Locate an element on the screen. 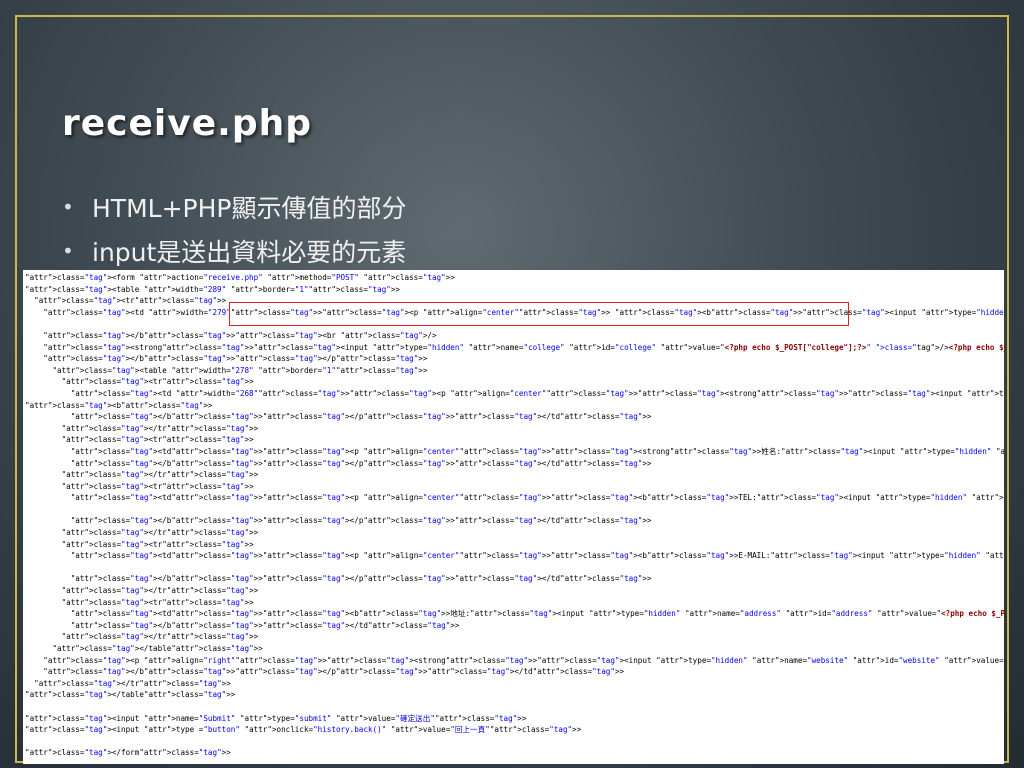 This screenshot has height=768, width=1024. bullet-item: • HTML+PHP顯示傳值的部分 is located at coordinates (234, 207).